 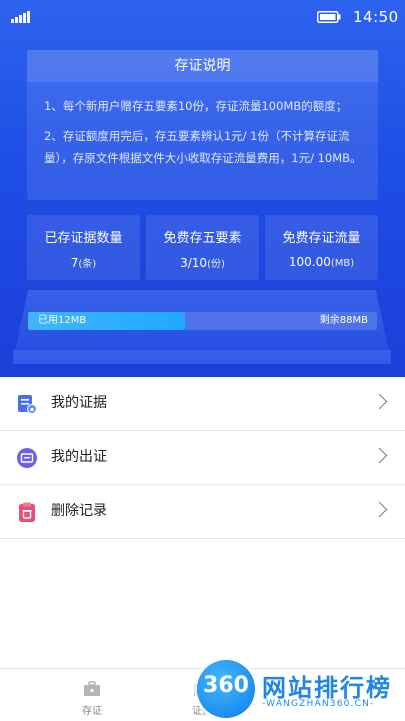 What do you see at coordinates (321, 262) in the screenshot?
I see `stat-value: 100.00(MB)` at bounding box center [321, 262].